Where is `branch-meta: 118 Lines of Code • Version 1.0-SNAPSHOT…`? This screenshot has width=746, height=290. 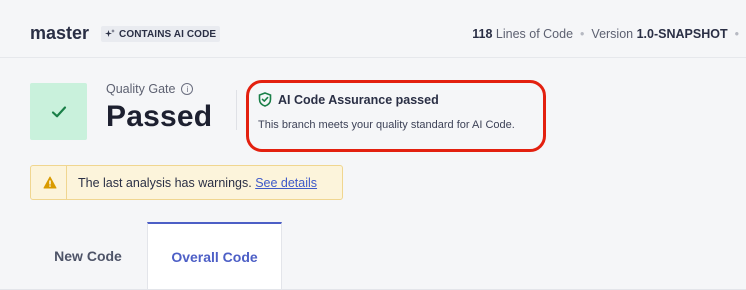 branch-meta: 118 Lines of Code • Version 1.0-SNAPSHOT… is located at coordinates (609, 34).